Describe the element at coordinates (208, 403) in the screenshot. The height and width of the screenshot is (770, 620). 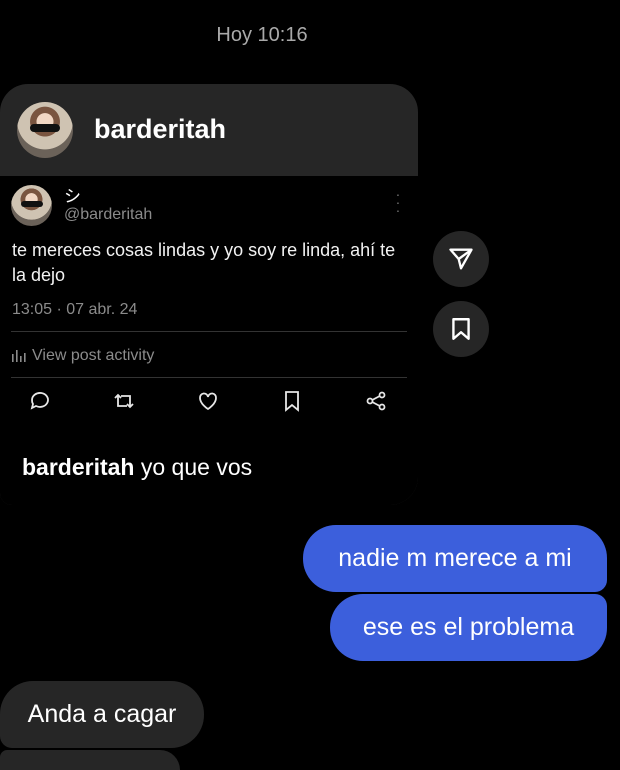
I see `like-icon` at that location.